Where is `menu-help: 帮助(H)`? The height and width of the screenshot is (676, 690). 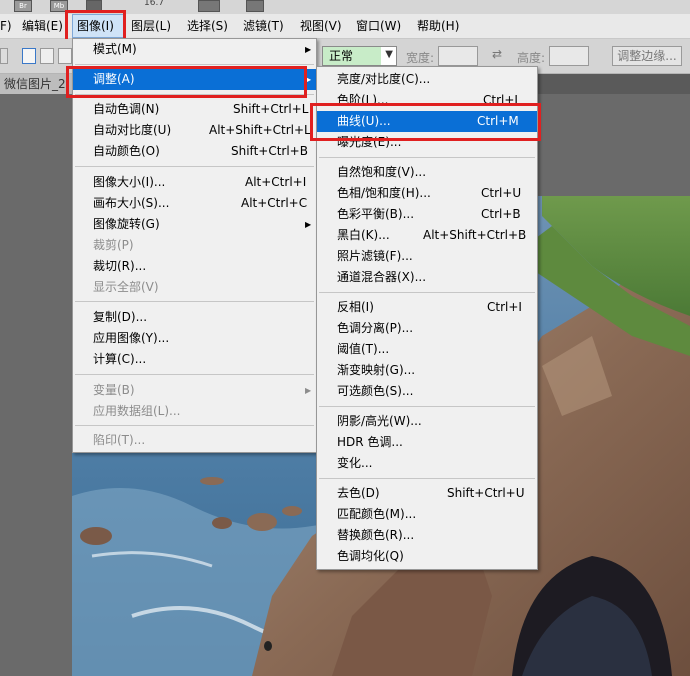
menu-help: 帮助(H) is located at coordinates (438, 26).